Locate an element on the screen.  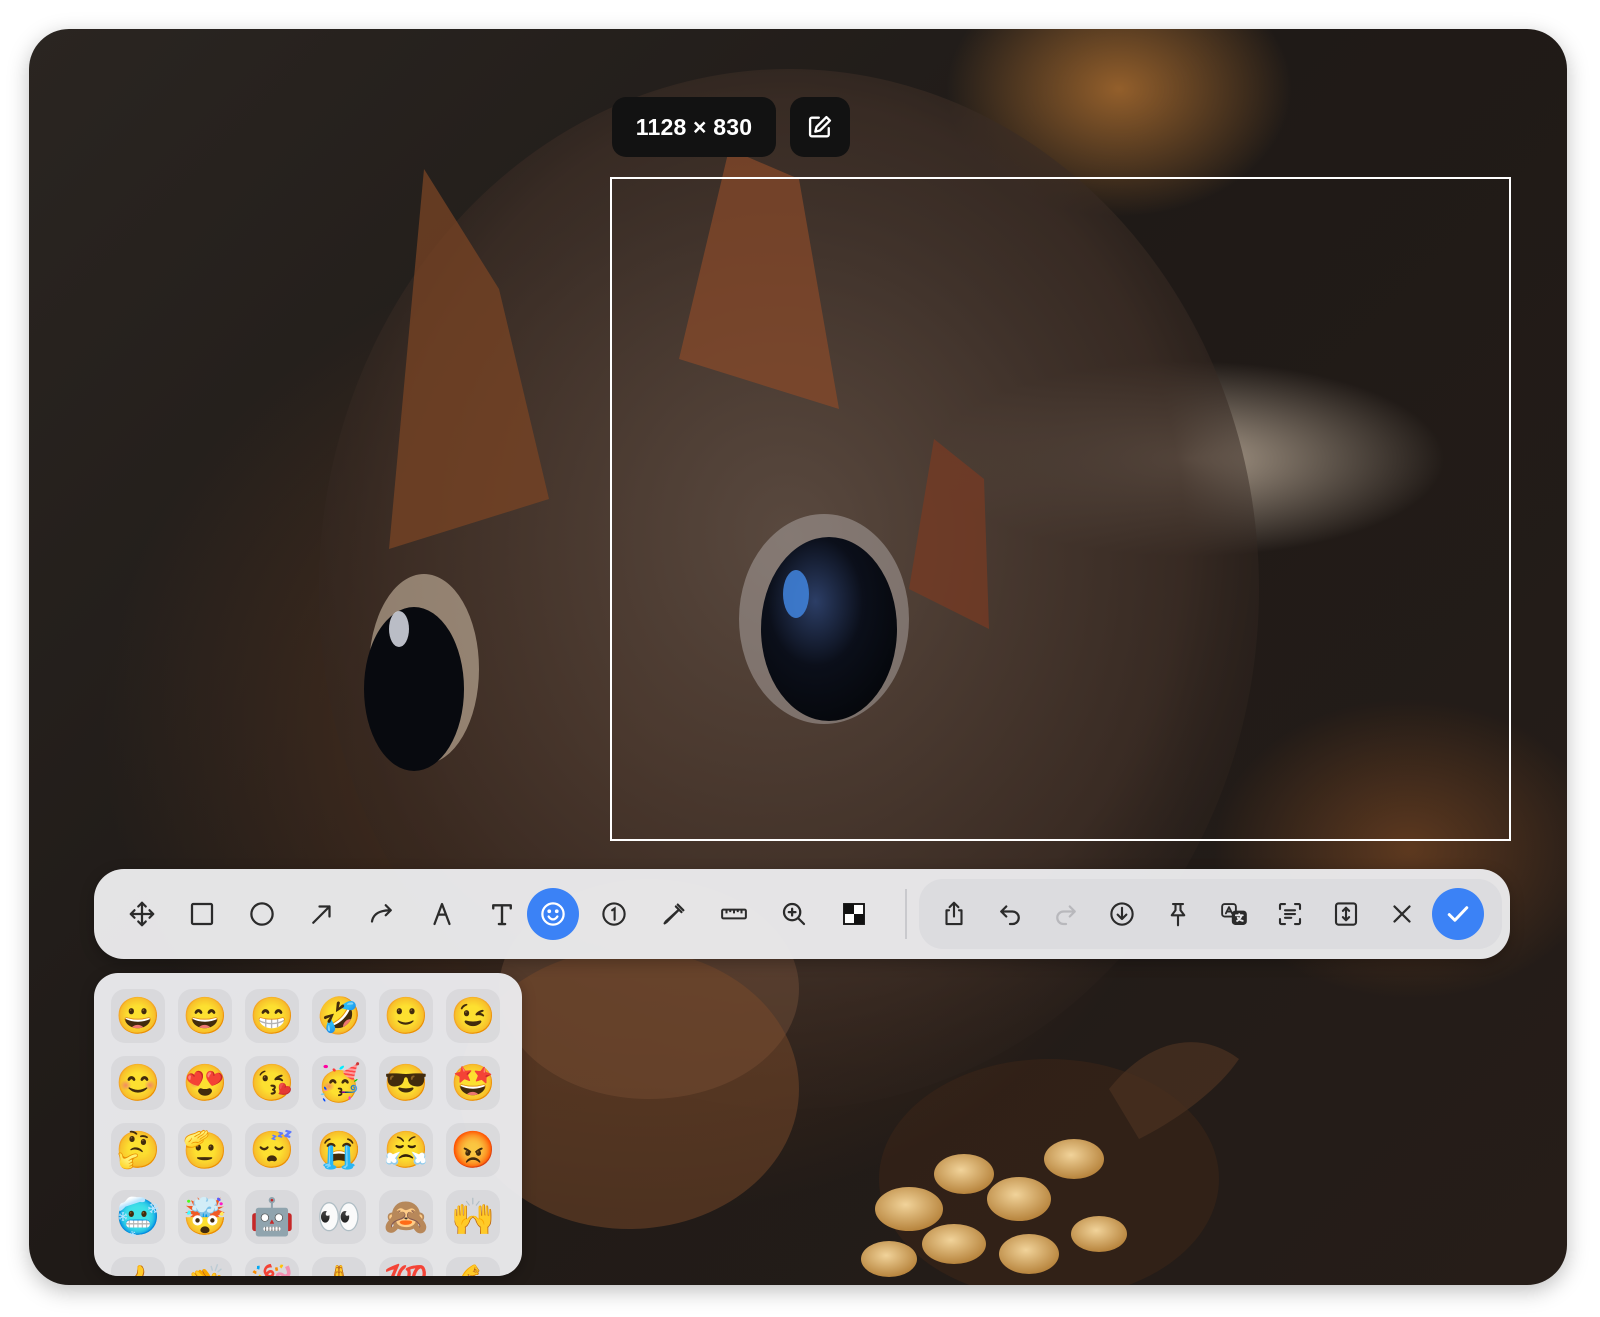
translate-button is located at coordinates (1234, 914).